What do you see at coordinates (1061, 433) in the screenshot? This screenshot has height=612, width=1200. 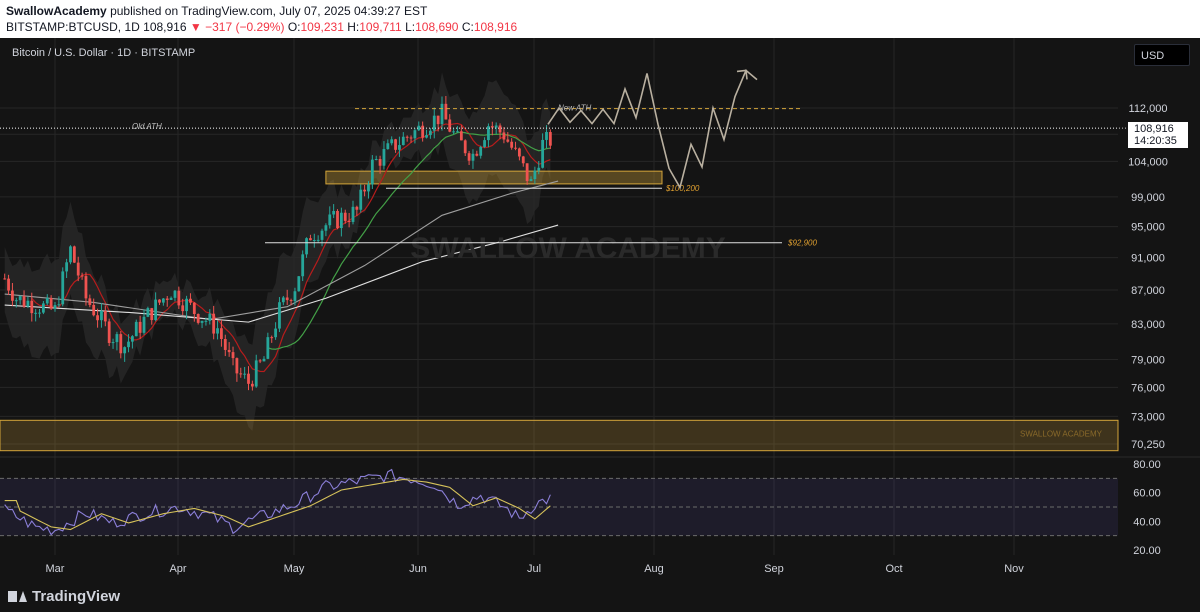 I see `zone-watermark-label: SWALLOW ACADEMY` at bounding box center [1061, 433].